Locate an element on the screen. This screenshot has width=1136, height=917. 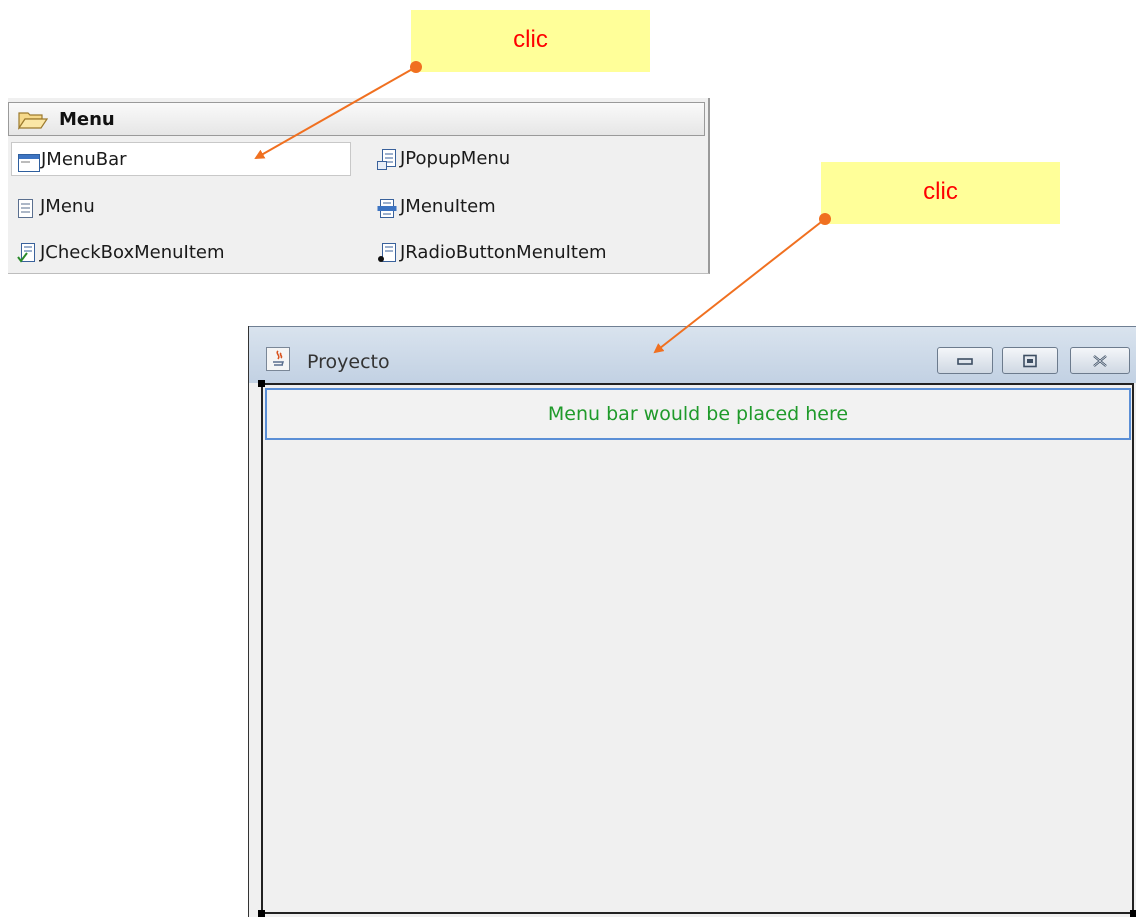
menu-icon is located at coordinates (27, 207).